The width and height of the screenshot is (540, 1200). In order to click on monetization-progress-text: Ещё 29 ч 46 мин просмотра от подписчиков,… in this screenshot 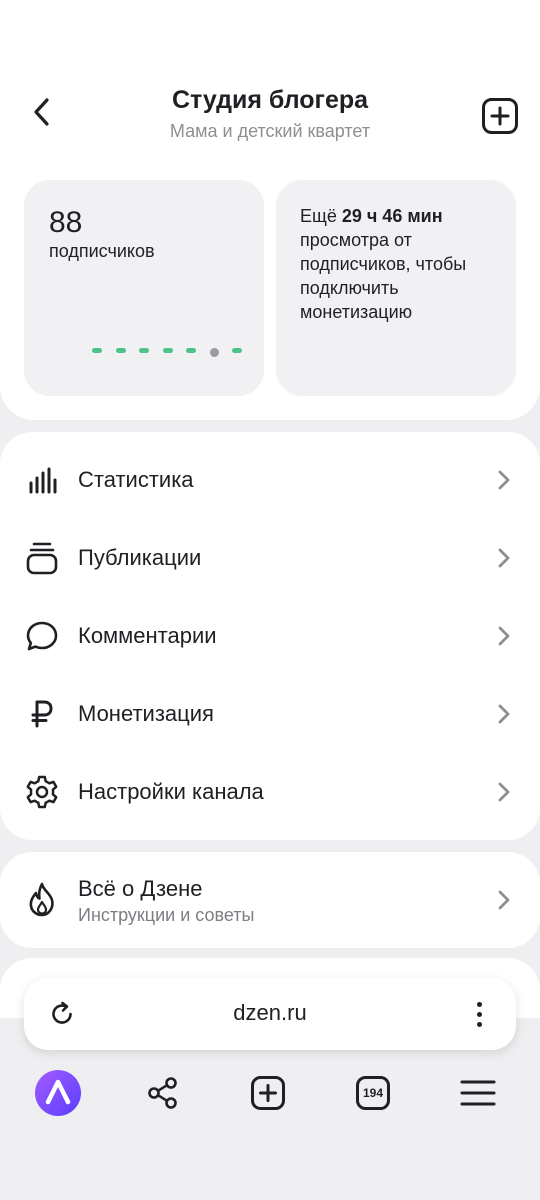, I will do `click(400, 264)`.